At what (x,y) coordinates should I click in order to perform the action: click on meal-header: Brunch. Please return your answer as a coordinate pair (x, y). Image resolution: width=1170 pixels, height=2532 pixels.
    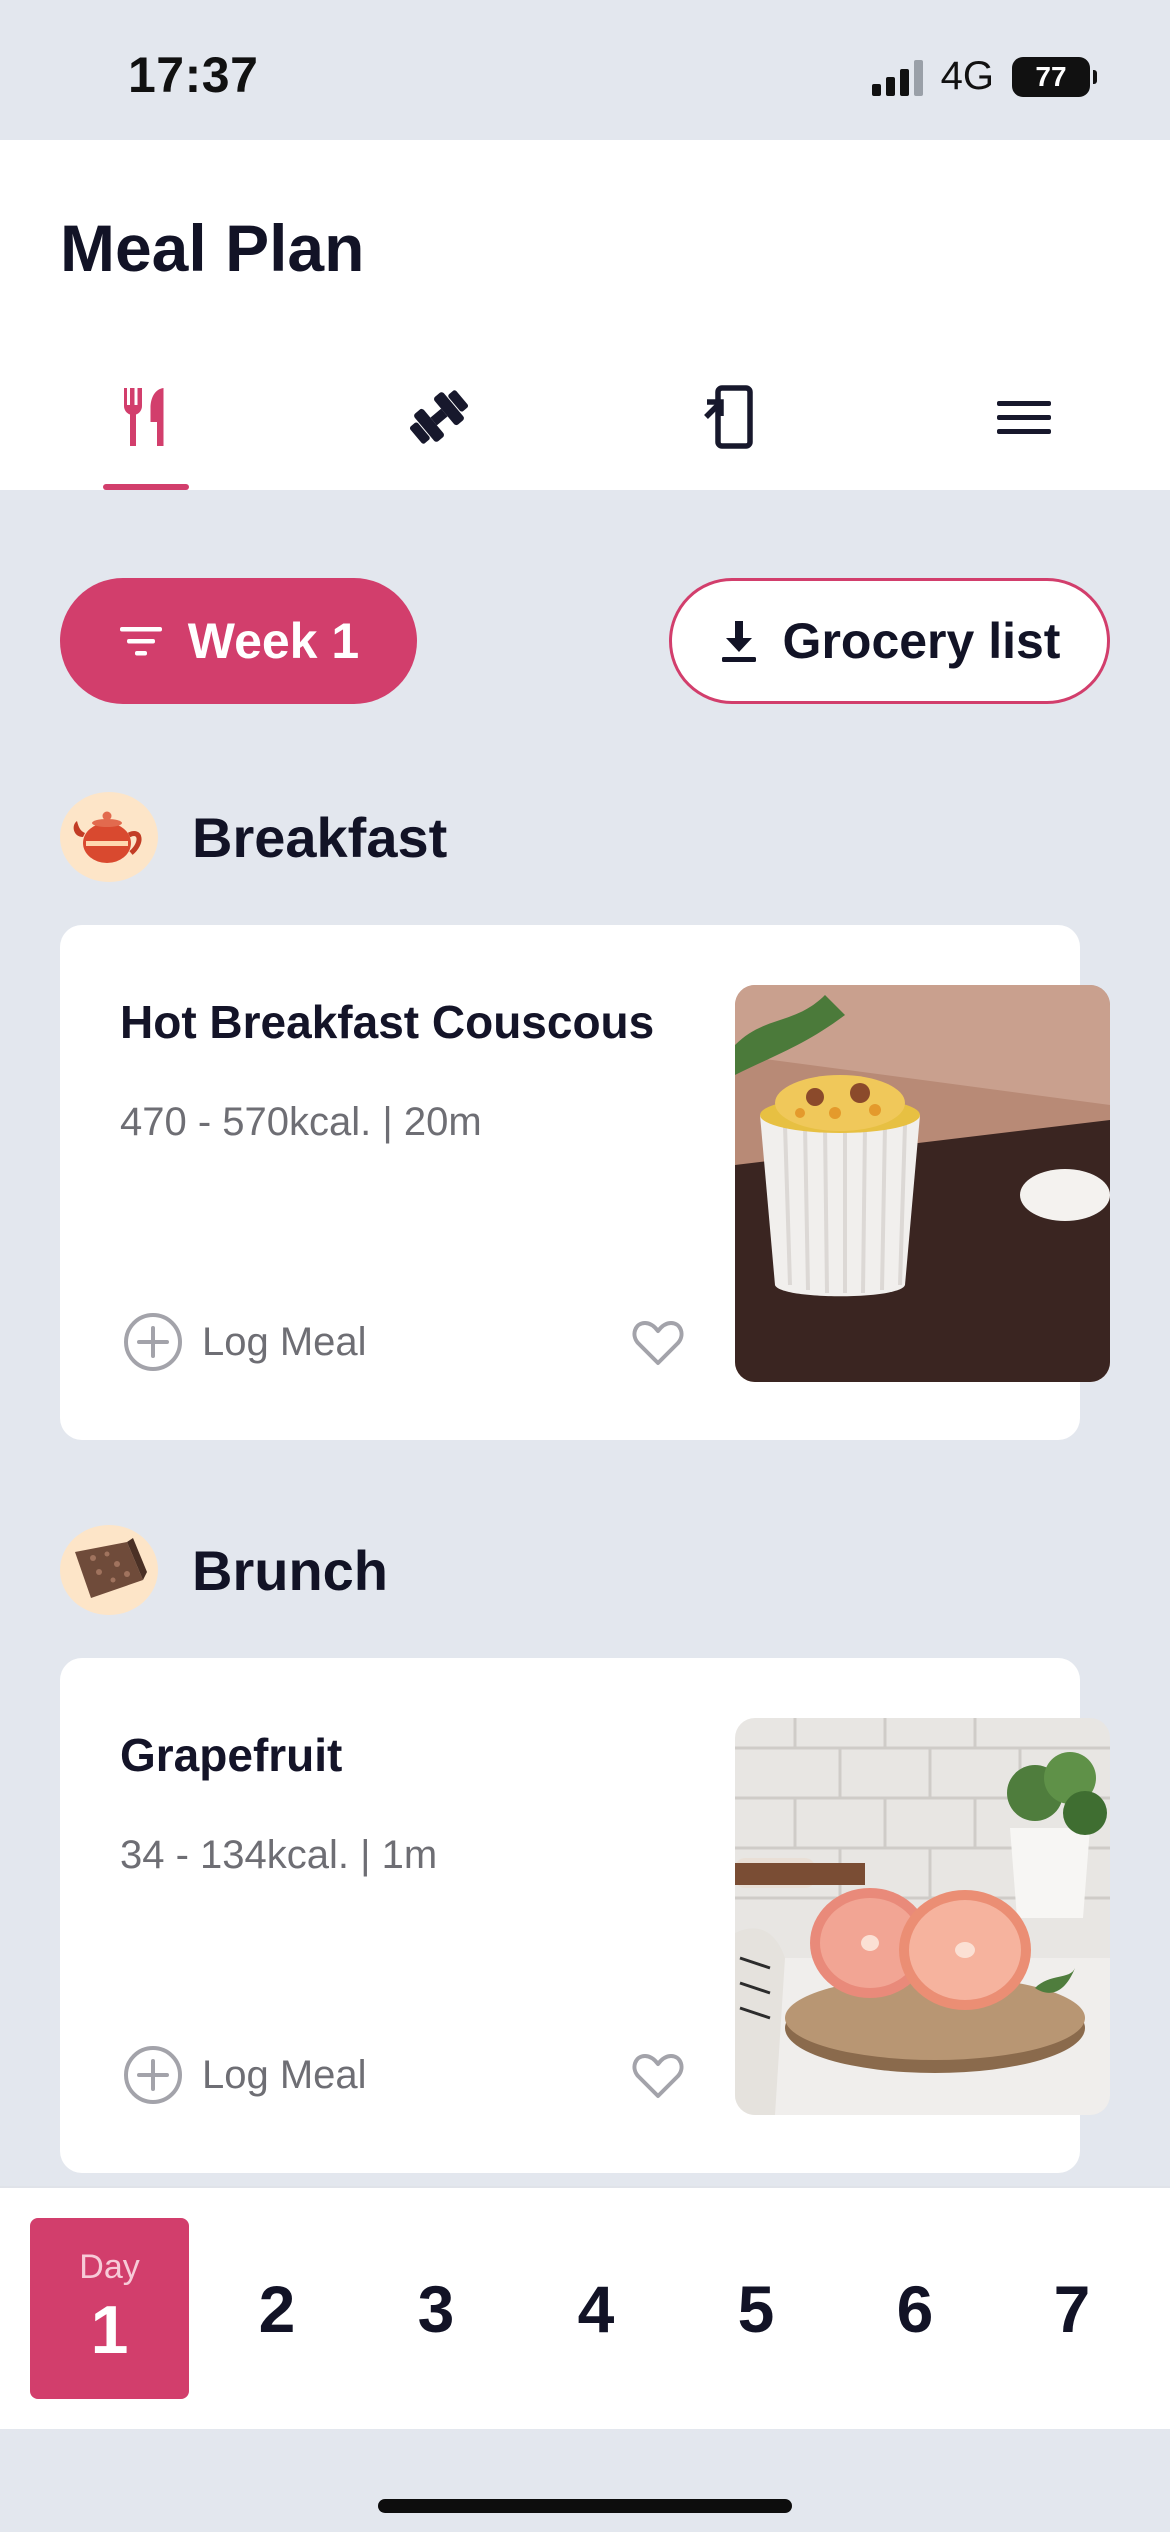
    Looking at the image, I should click on (224, 1570).